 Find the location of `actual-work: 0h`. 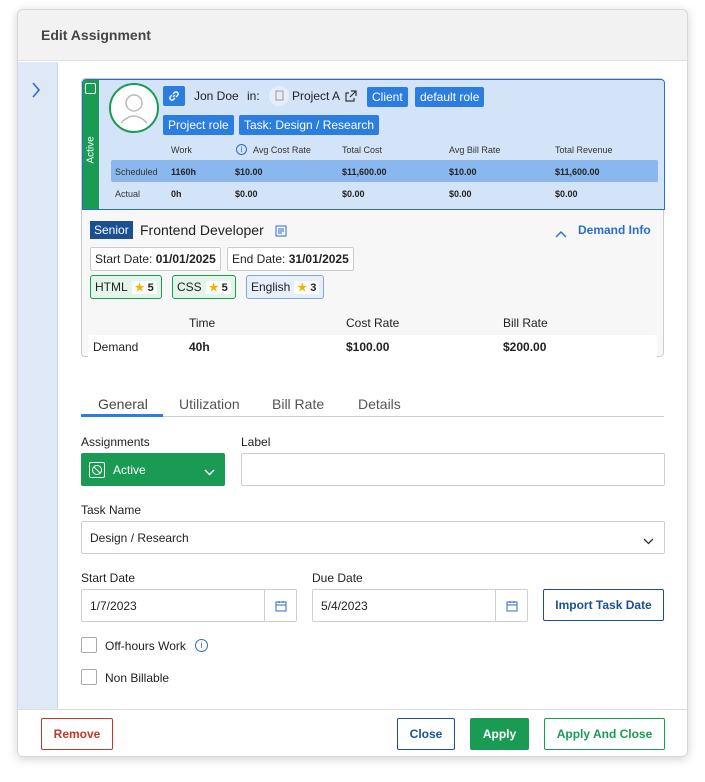

actual-work: 0h is located at coordinates (176, 194).